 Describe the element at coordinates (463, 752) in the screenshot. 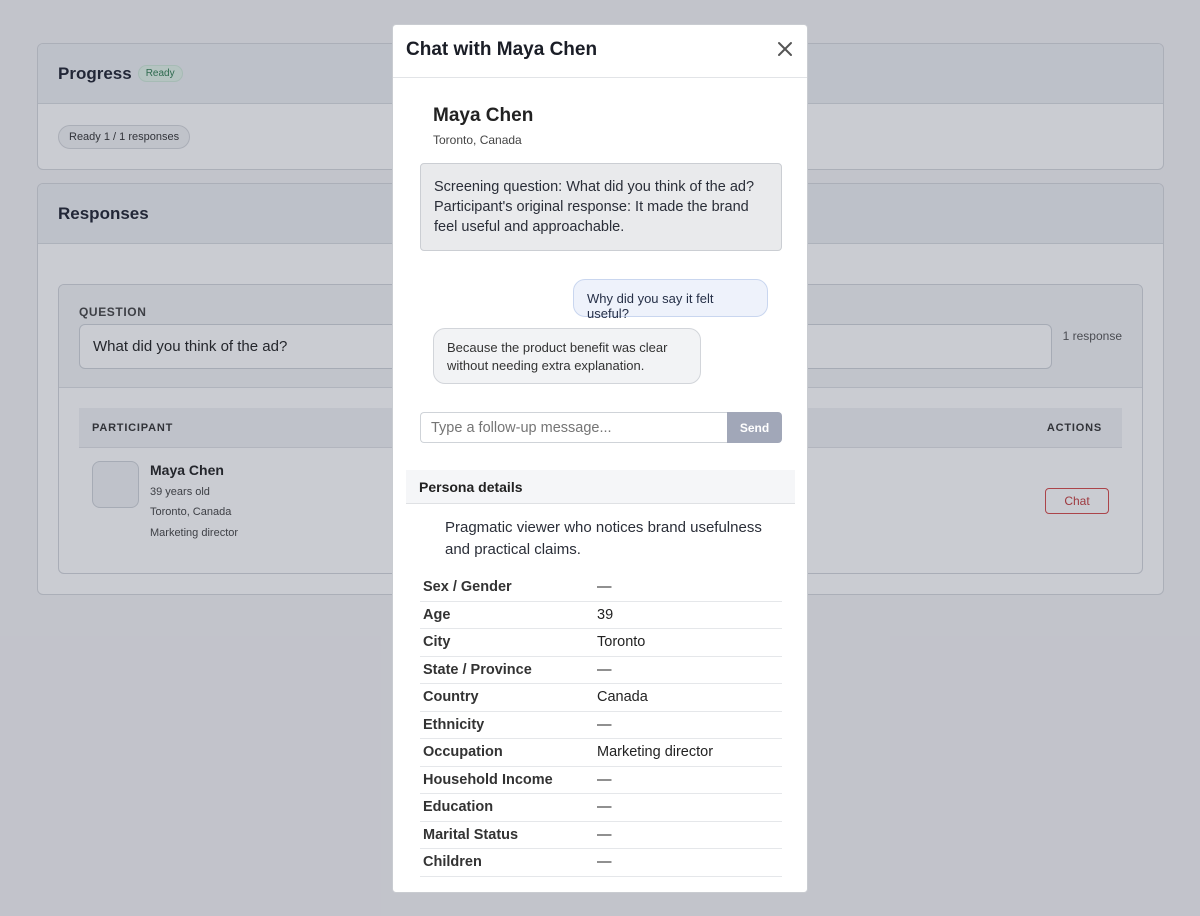

I see `detail-label: Occupation` at that location.